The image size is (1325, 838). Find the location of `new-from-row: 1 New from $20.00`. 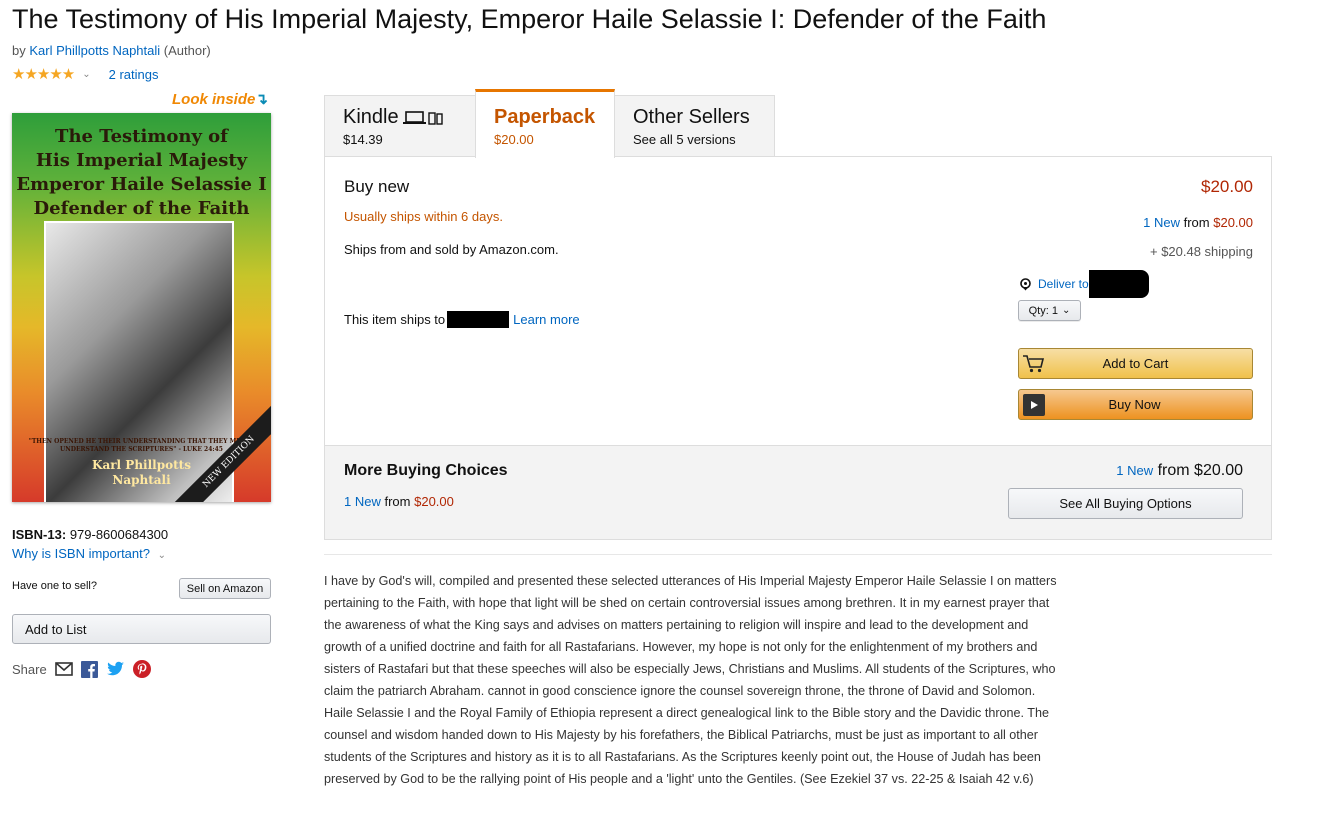

new-from-row: 1 New from $20.00 is located at coordinates (1198, 222).